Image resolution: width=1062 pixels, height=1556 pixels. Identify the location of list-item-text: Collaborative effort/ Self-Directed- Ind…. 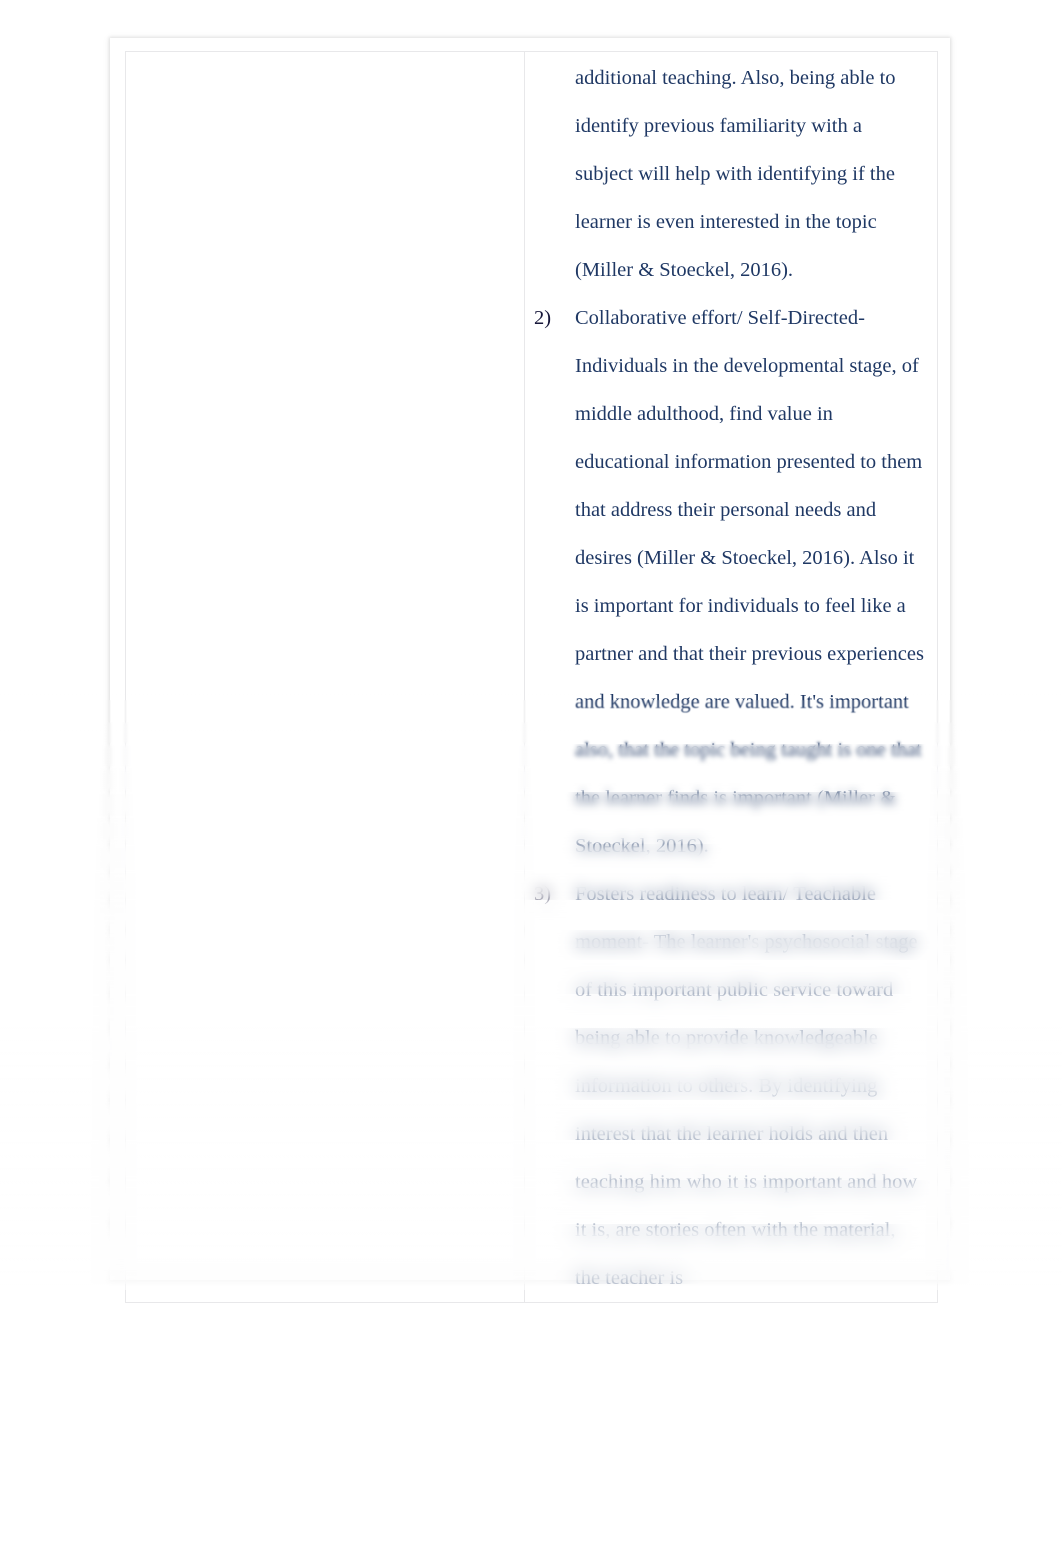
(749, 582).